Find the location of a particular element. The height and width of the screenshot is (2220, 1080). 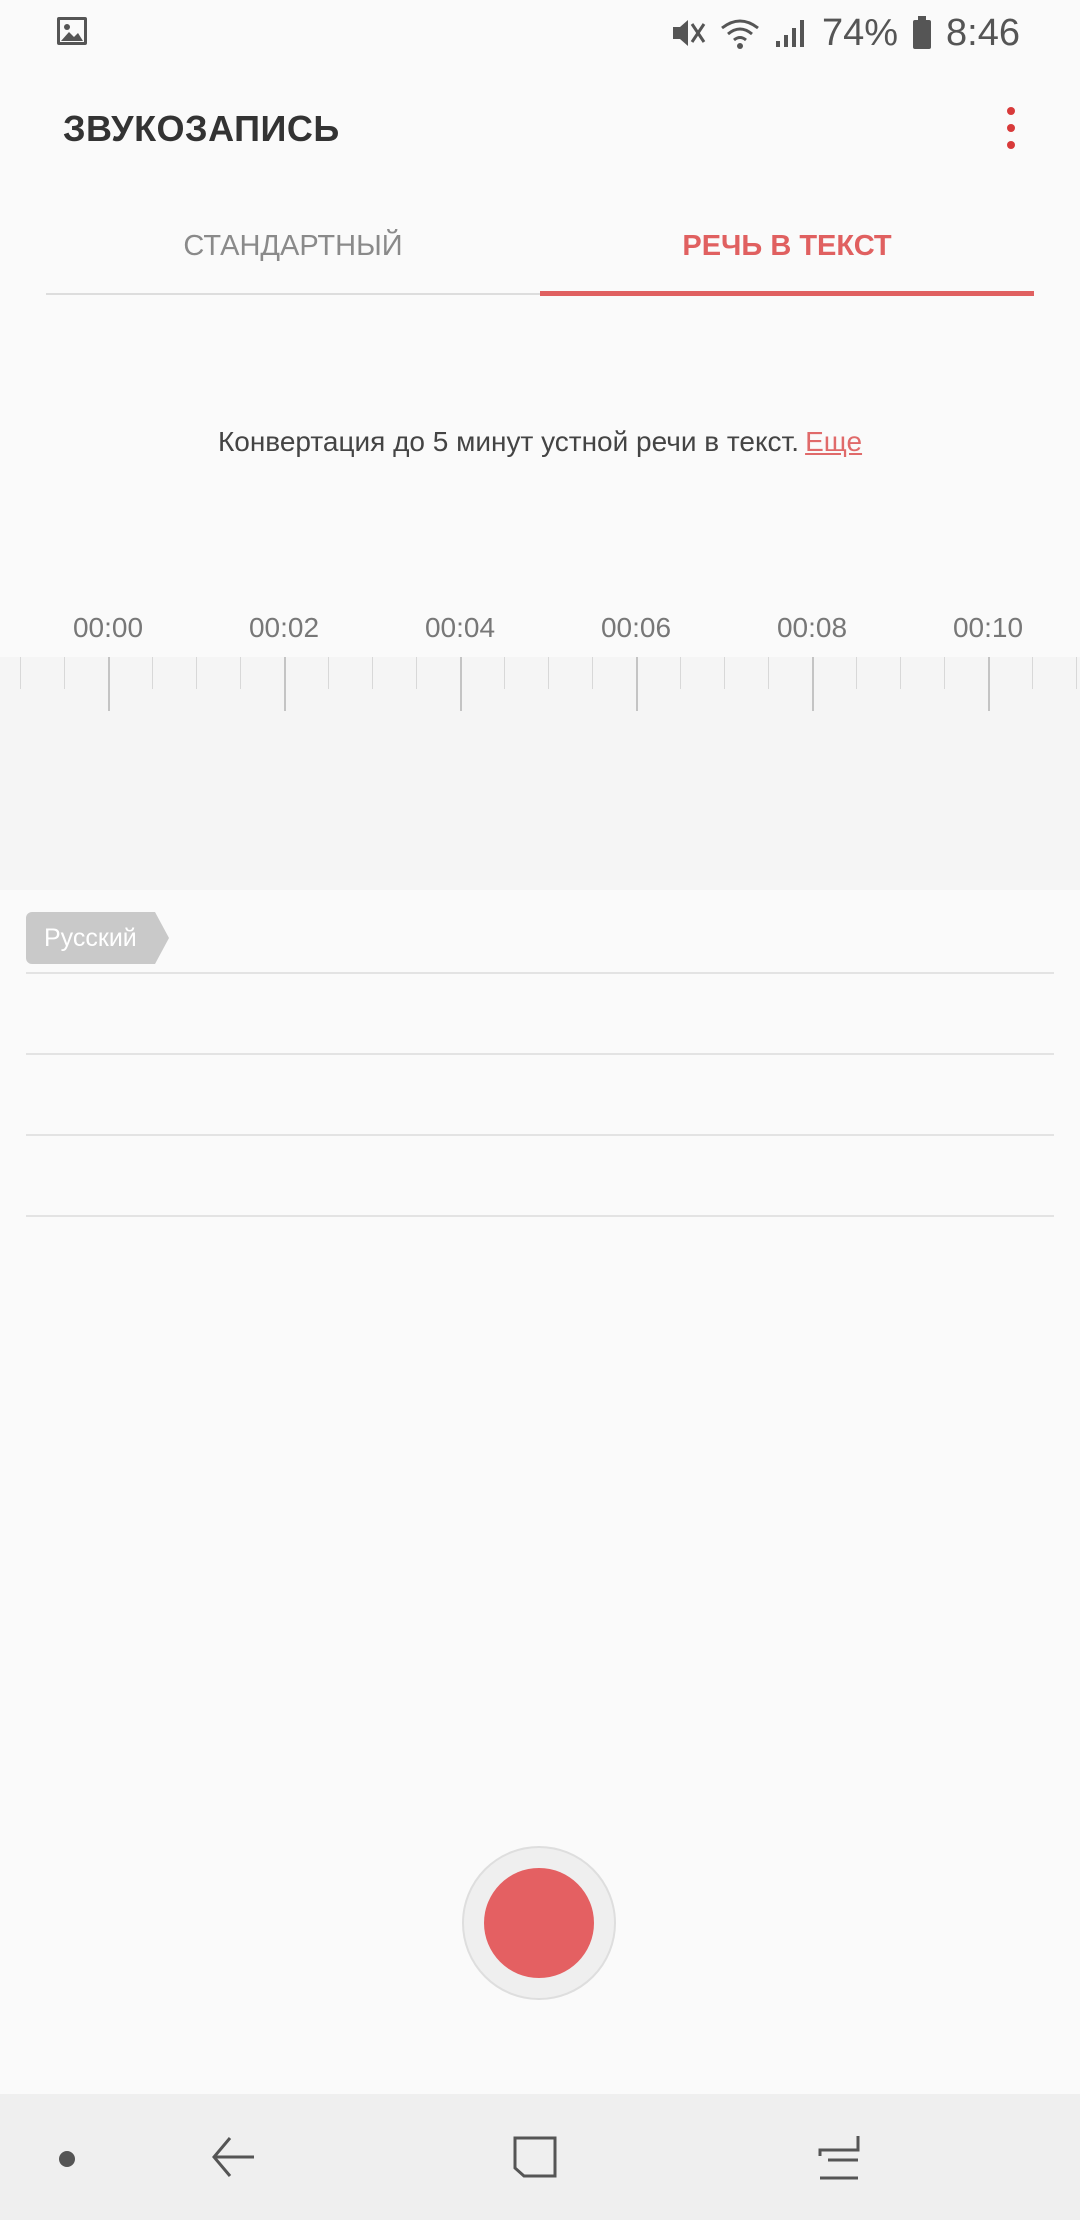

record-icon is located at coordinates (539, 1923).